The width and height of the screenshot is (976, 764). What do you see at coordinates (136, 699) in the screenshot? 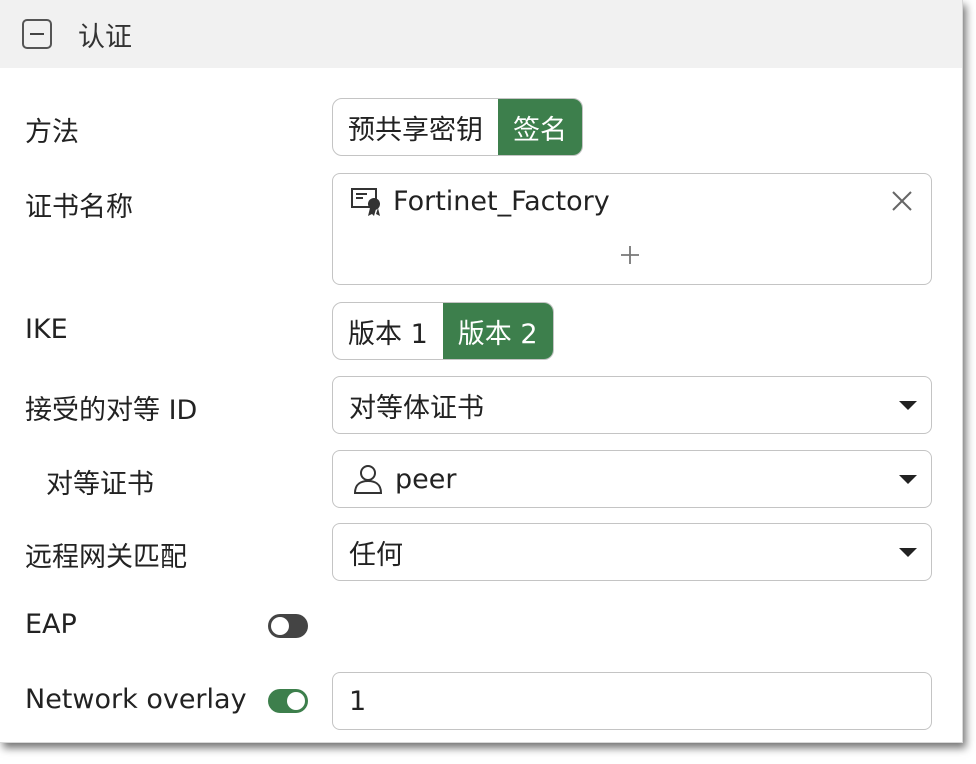
I see `network-overlay-label: Network overlay` at bounding box center [136, 699].